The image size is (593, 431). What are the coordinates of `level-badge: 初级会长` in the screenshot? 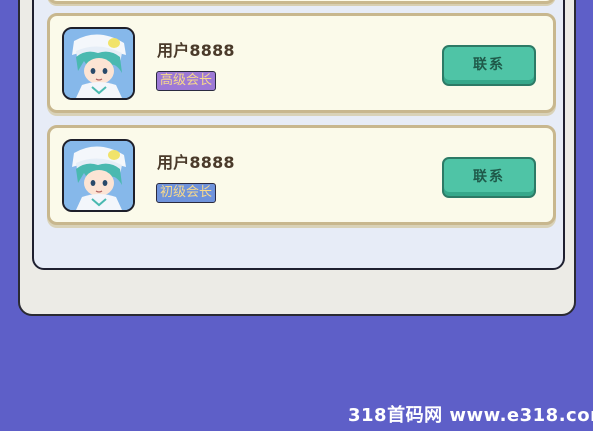 It's located at (186, 193).